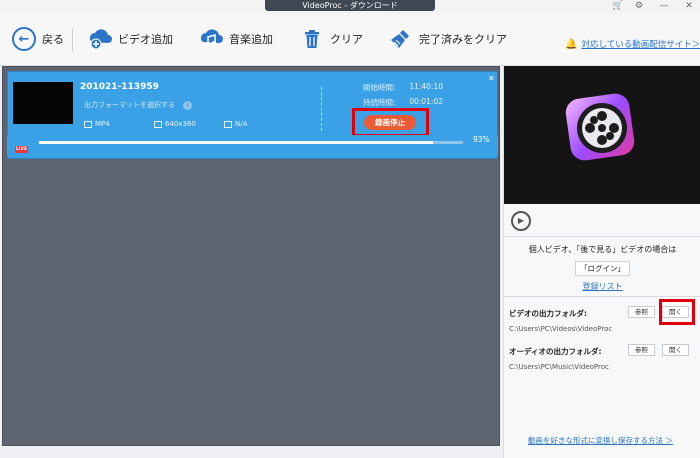  What do you see at coordinates (252, 145) in the screenshot?
I see `task-progress: LIVE 93%` at bounding box center [252, 145].